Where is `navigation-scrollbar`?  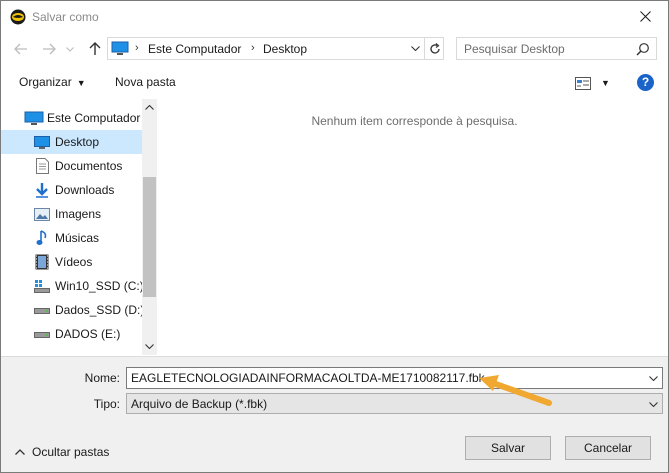
navigation-scrollbar is located at coordinates (149, 227).